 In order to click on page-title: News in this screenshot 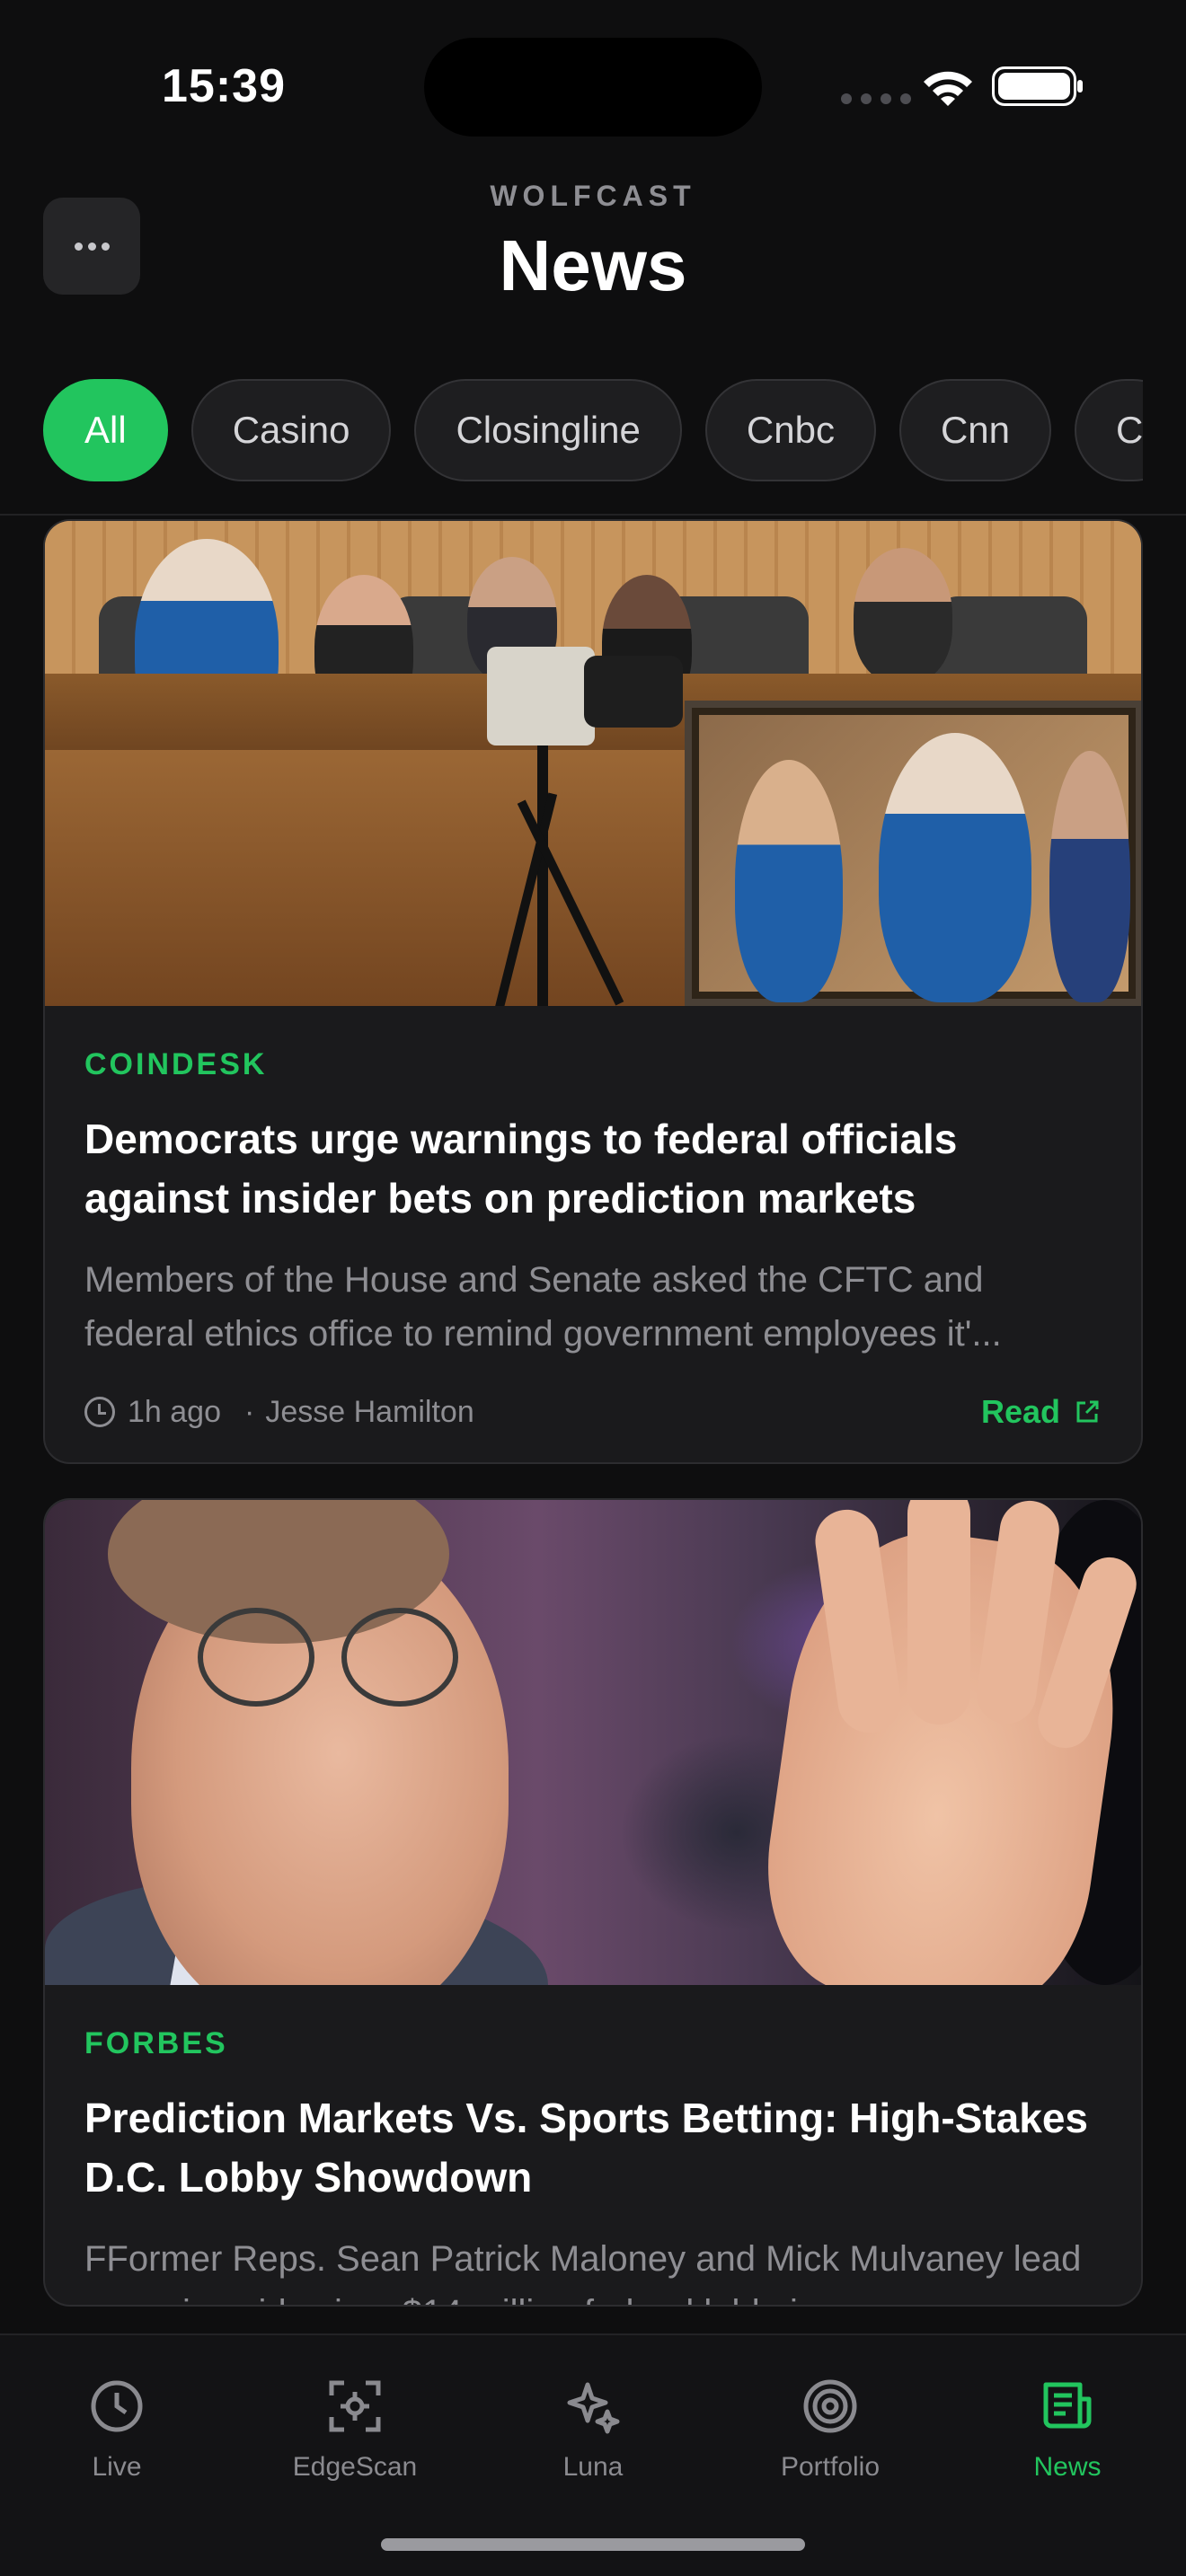, I will do `click(593, 265)`.